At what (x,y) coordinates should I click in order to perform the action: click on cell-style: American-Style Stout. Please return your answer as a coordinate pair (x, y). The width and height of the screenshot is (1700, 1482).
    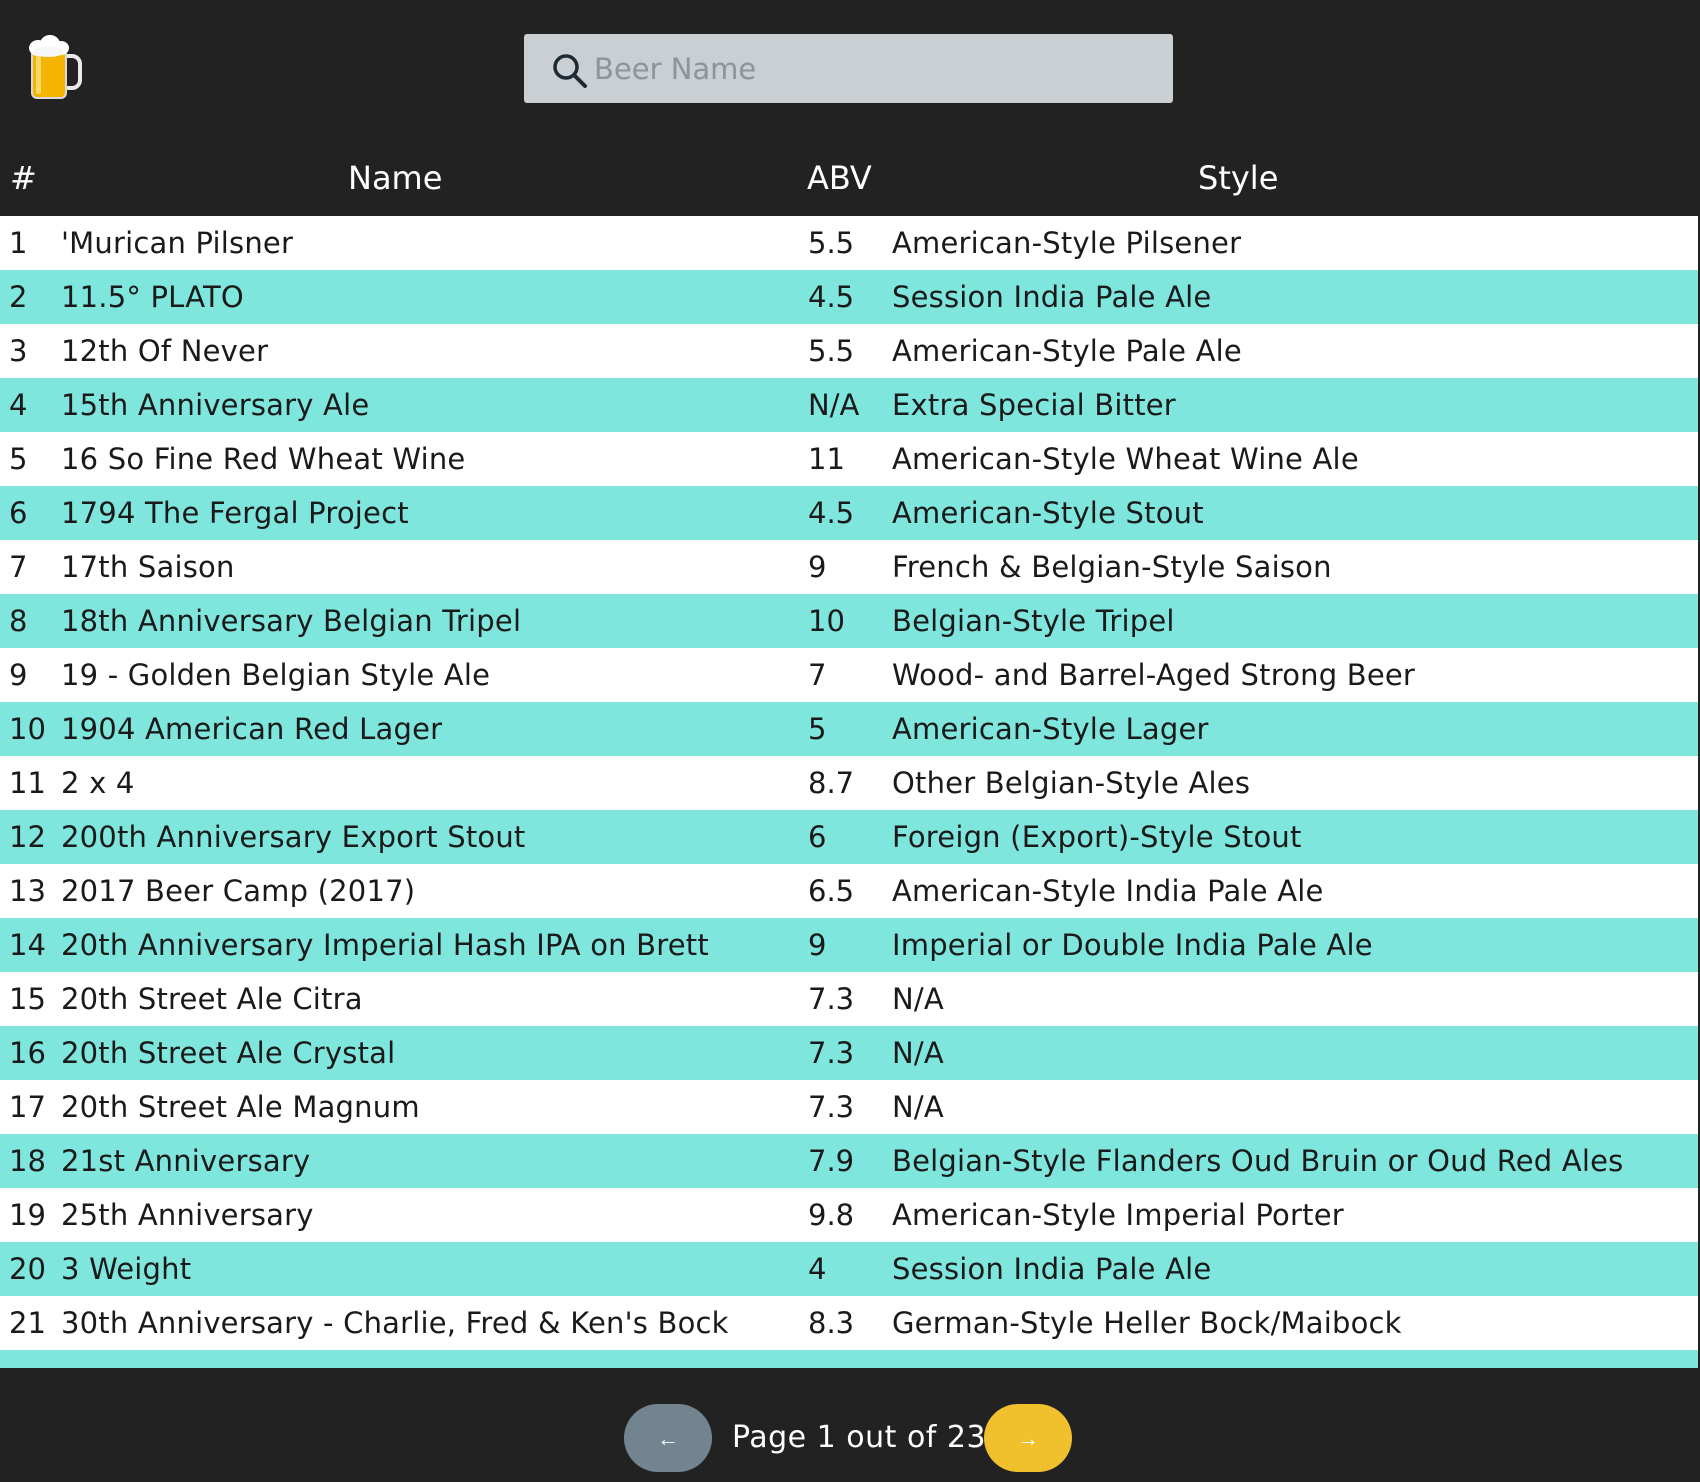
    Looking at the image, I should click on (1048, 513).